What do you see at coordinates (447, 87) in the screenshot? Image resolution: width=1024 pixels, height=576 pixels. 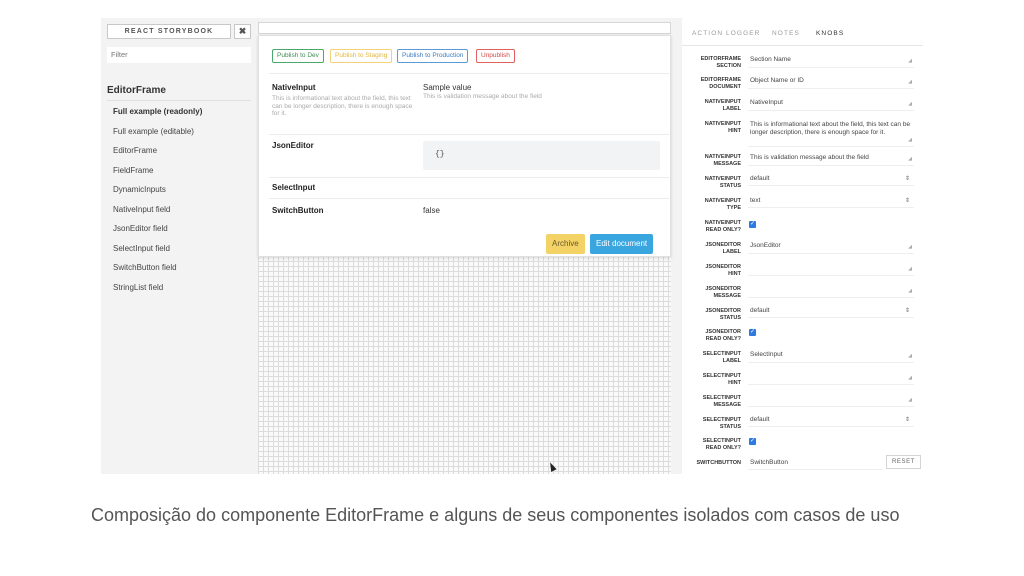 I see `nativeinput-value: Sample value` at bounding box center [447, 87].